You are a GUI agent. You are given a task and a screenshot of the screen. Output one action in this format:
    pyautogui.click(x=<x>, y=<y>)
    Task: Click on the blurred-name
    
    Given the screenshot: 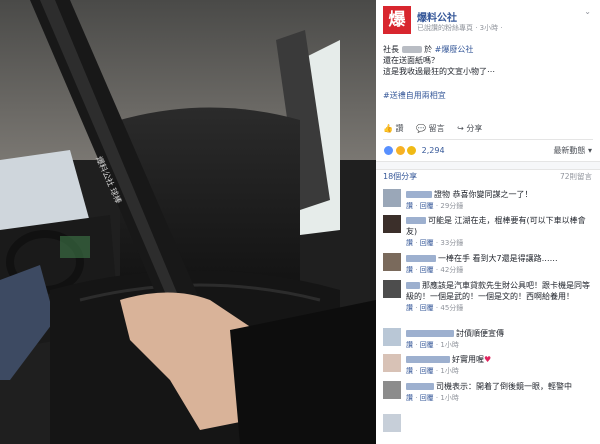 What is the action you would take?
    pyautogui.click(x=411, y=49)
    